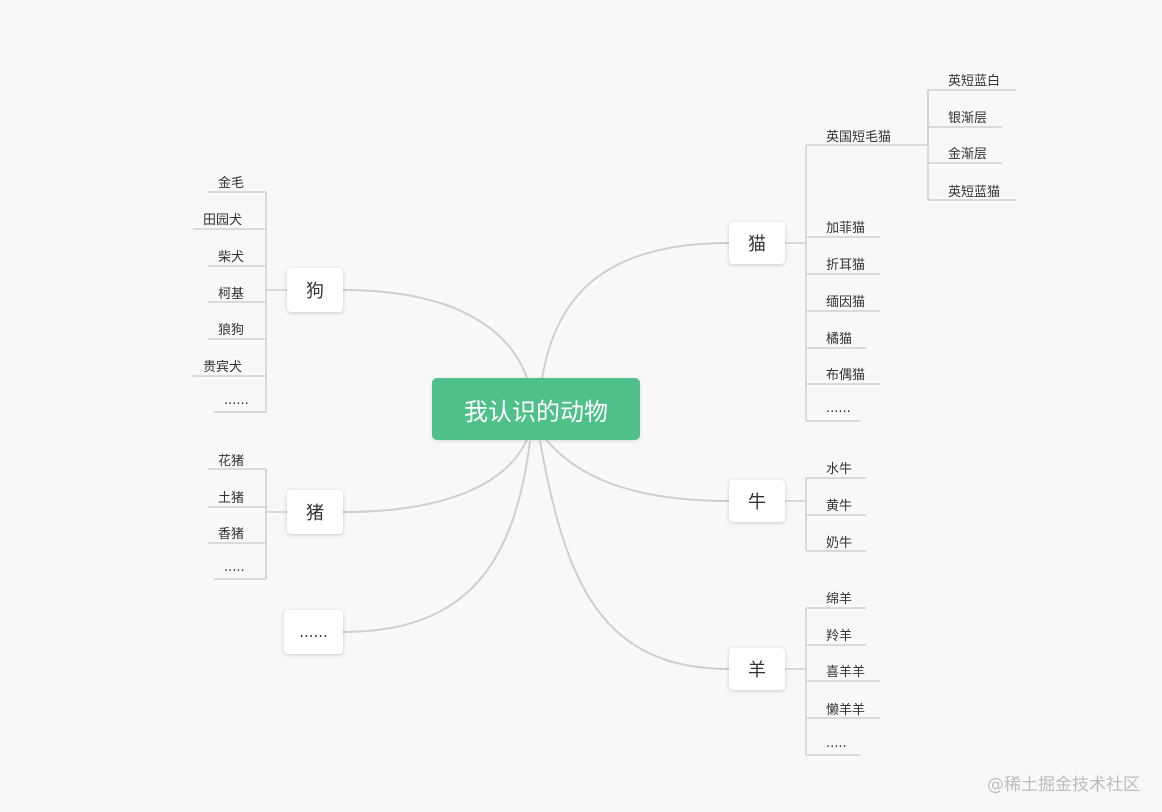 Image resolution: width=1162 pixels, height=812 pixels. What do you see at coordinates (635, 311) in the screenshot?
I see `link-root-cat` at bounding box center [635, 311].